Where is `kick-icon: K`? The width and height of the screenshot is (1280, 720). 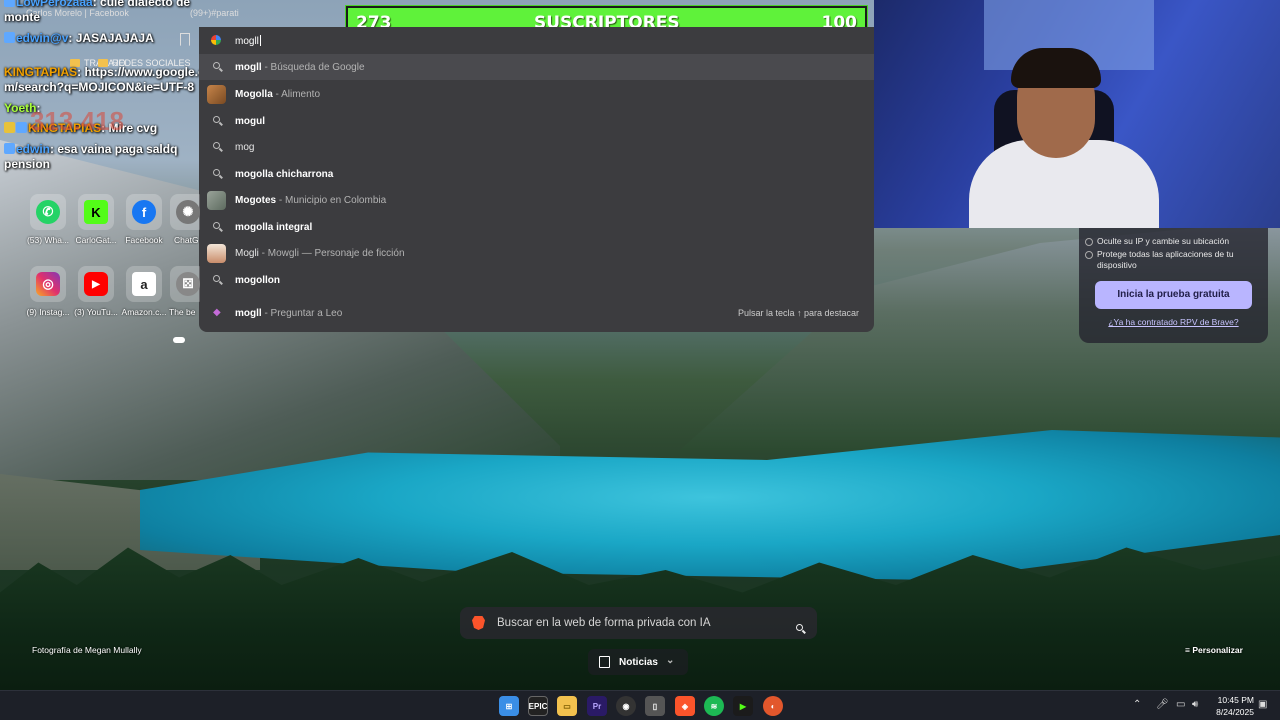 kick-icon: K is located at coordinates (96, 212).